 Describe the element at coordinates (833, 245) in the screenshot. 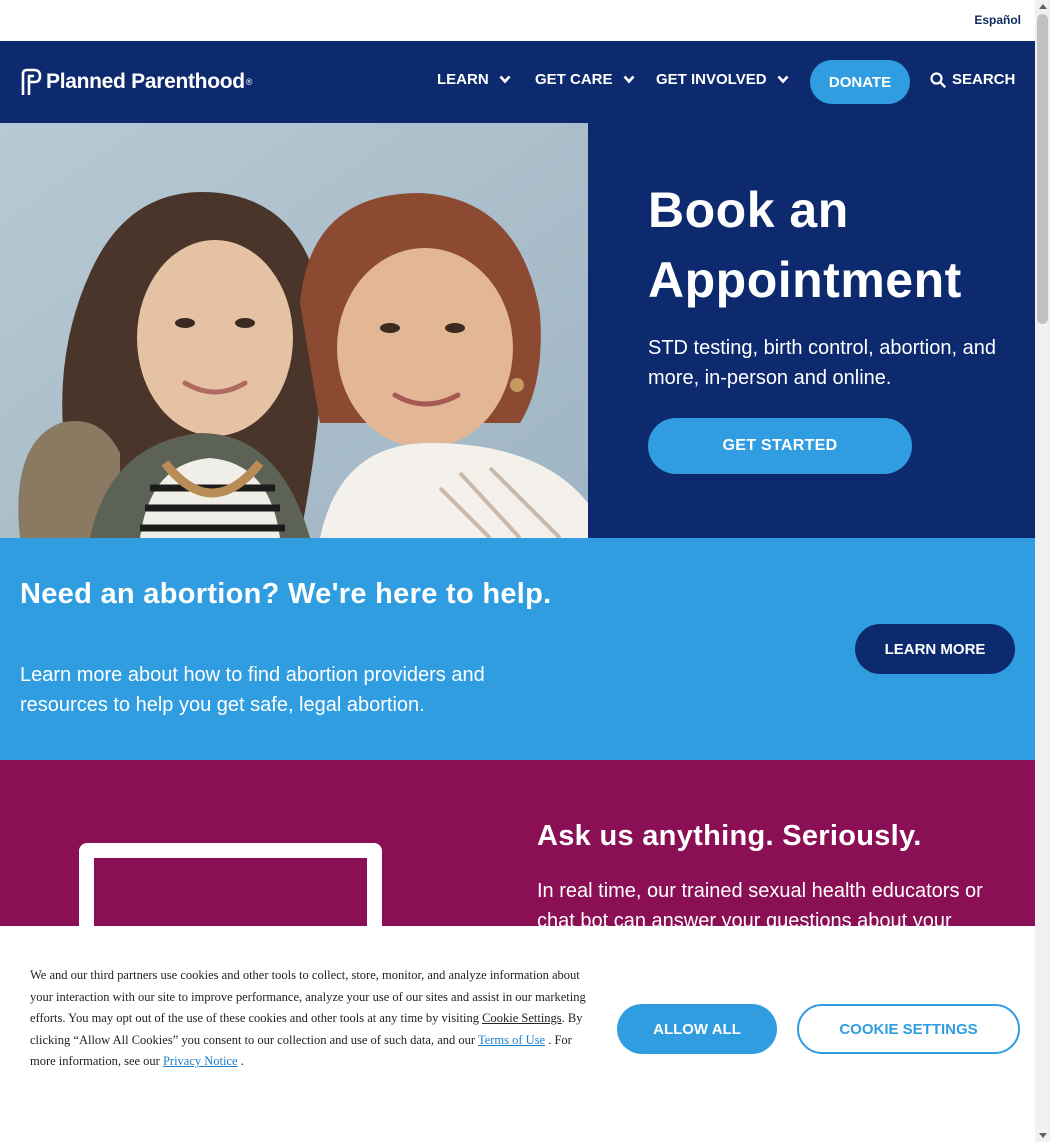

I see `hero-title: Book an Appointment` at that location.